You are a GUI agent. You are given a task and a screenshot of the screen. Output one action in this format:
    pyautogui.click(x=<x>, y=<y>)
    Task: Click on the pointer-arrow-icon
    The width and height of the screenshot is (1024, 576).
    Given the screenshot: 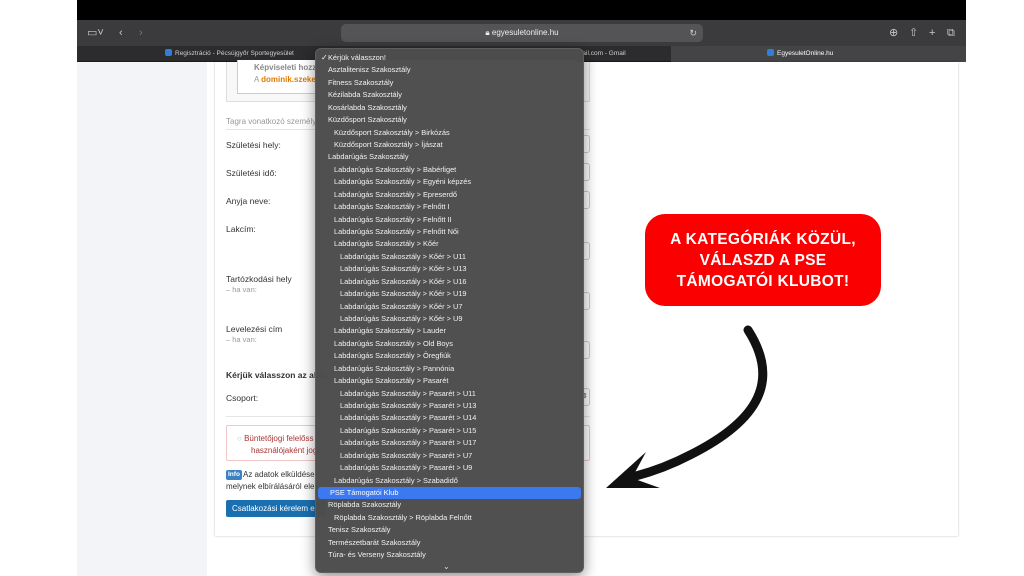 What is the action you would take?
    pyautogui.click(x=687, y=406)
    